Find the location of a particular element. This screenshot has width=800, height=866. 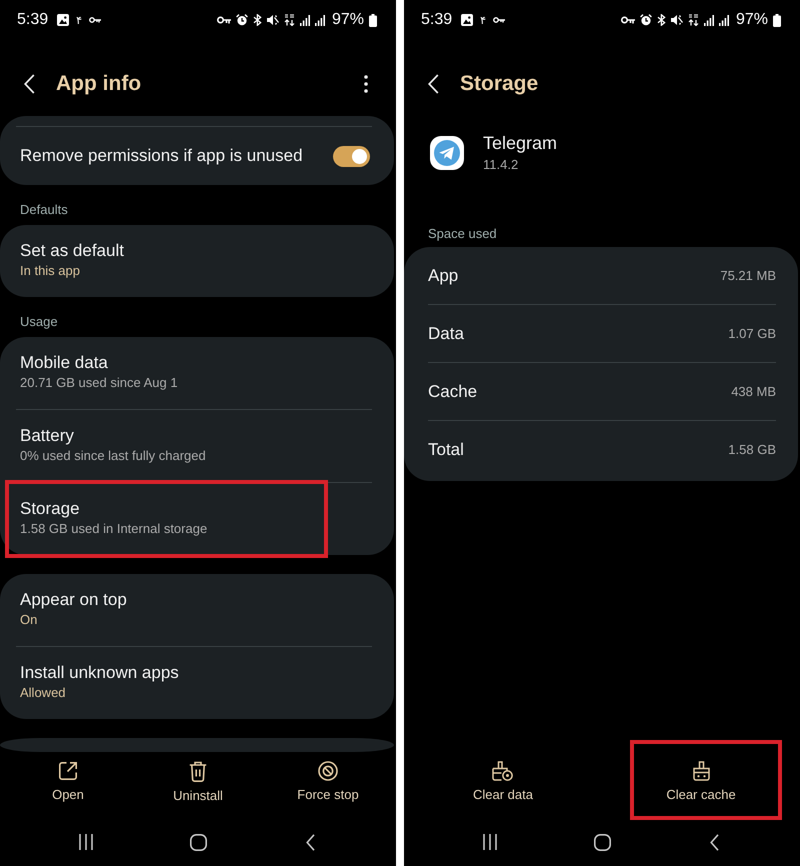

uninstall-button: Uninstall is located at coordinates (198, 781).